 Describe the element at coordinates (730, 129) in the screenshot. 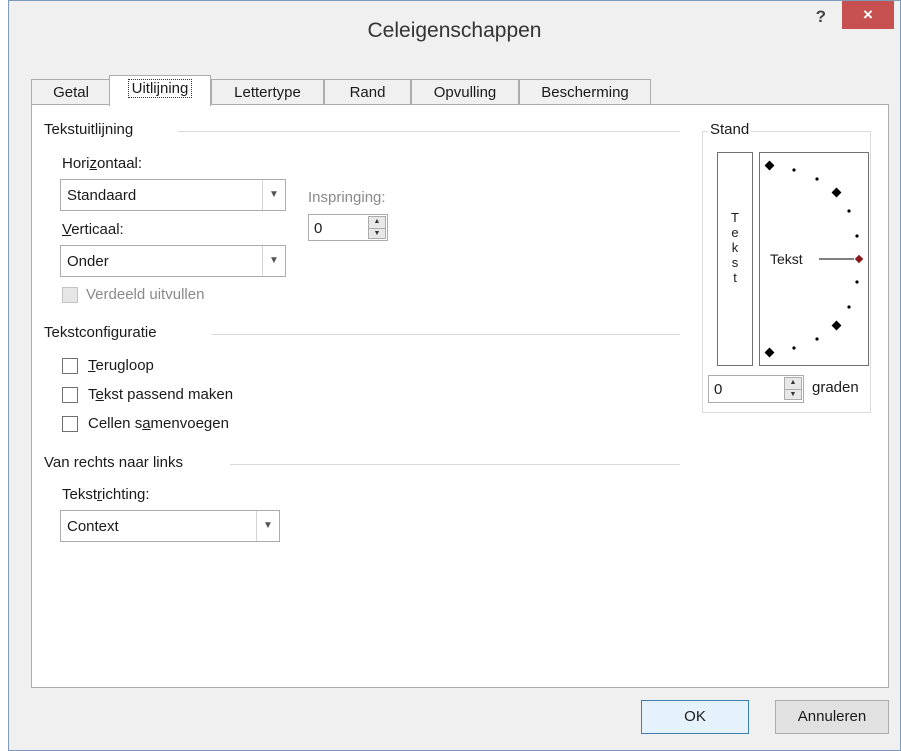

I see `orientation-group-title: Stand` at that location.